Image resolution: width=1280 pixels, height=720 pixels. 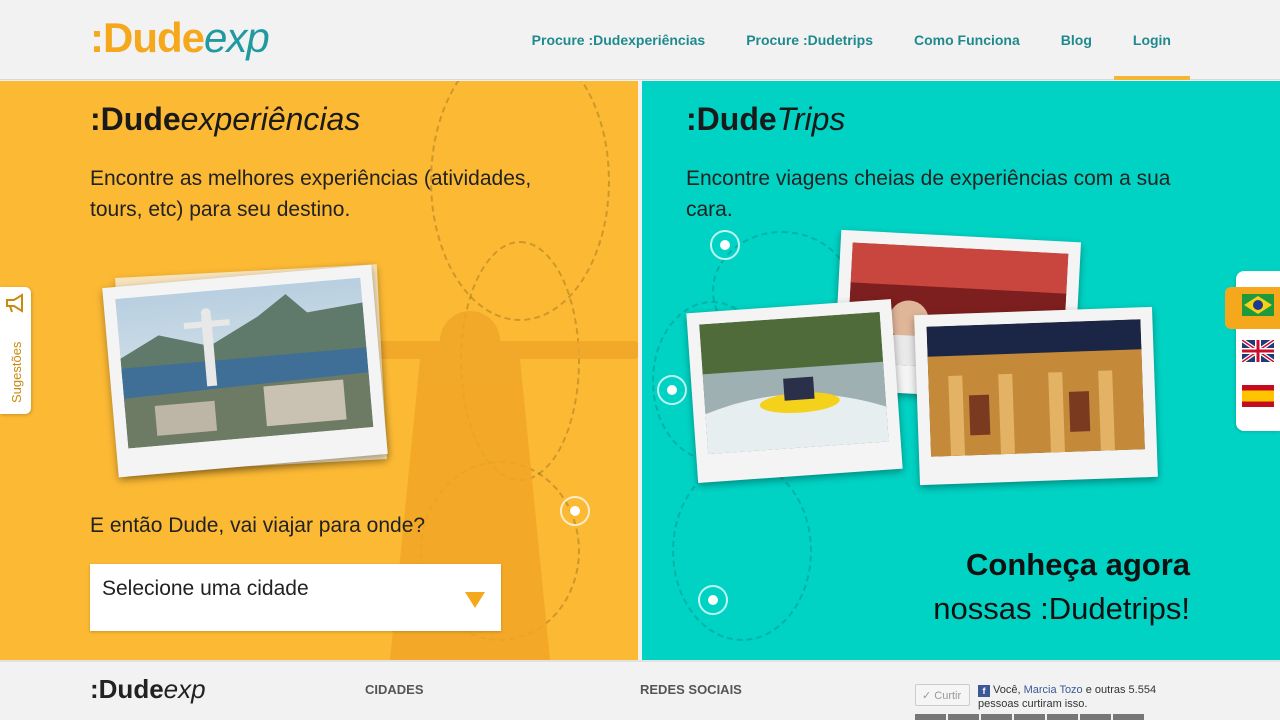 What do you see at coordinates (1078, 564) in the screenshot?
I see `cta-heading: Conheça agora` at bounding box center [1078, 564].